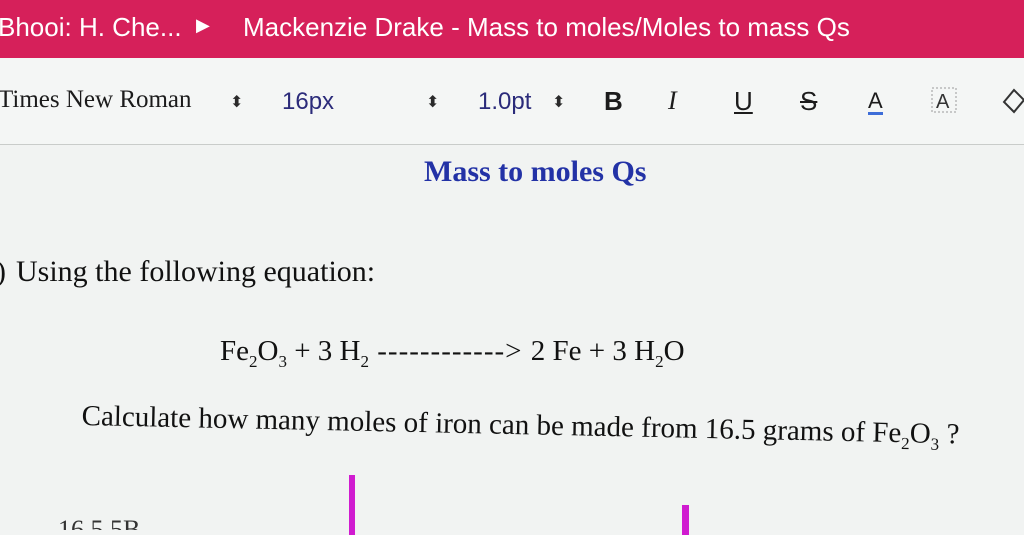  What do you see at coordinates (196, 271) in the screenshot?
I see `question-text: Using the following equation:` at bounding box center [196, 271].